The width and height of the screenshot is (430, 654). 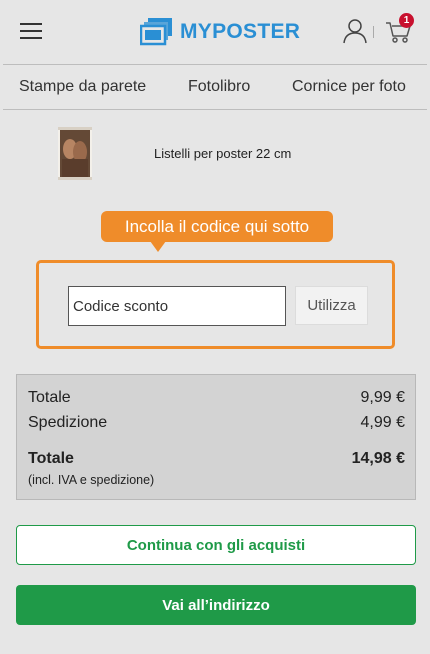 I want to click on total-label: Totale, so click(x=51, y=458).